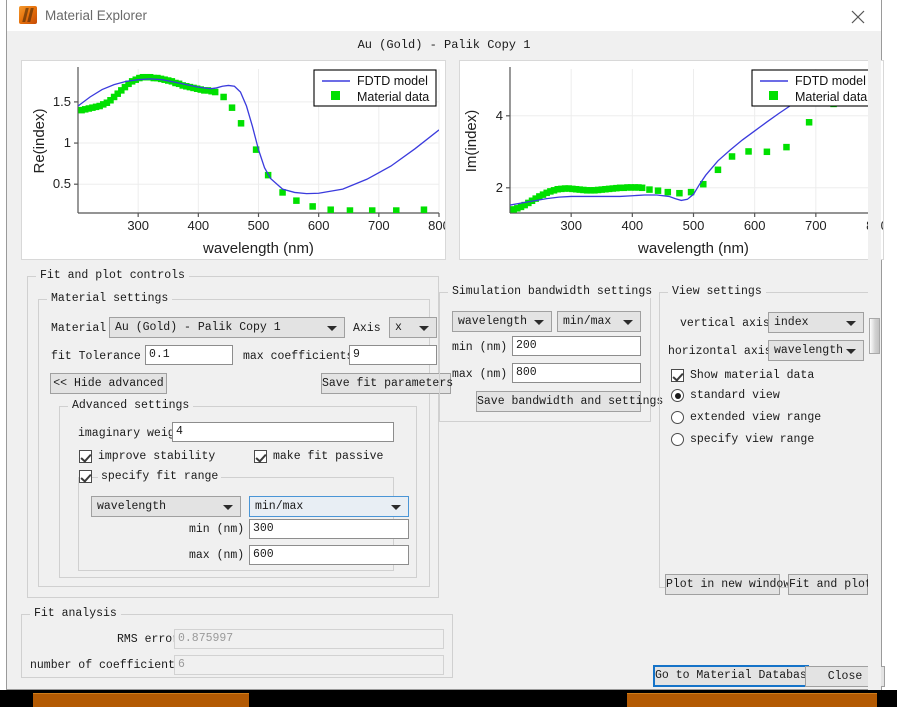  I want to click on fit-and-plot-button: Fit and plot, so click(830, 584).